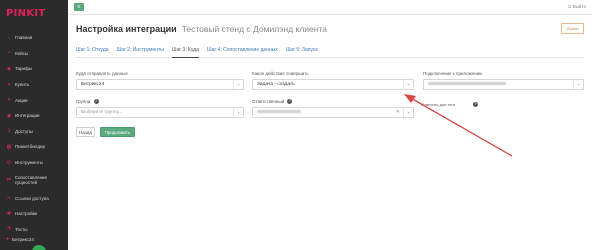 Image resolution: width=592 pixels, height=250 pixels. Describe the element at coordinates (140, 52) in the screenshot. I see `tab-step-2: Шаг 2: Инструменты` at that location.